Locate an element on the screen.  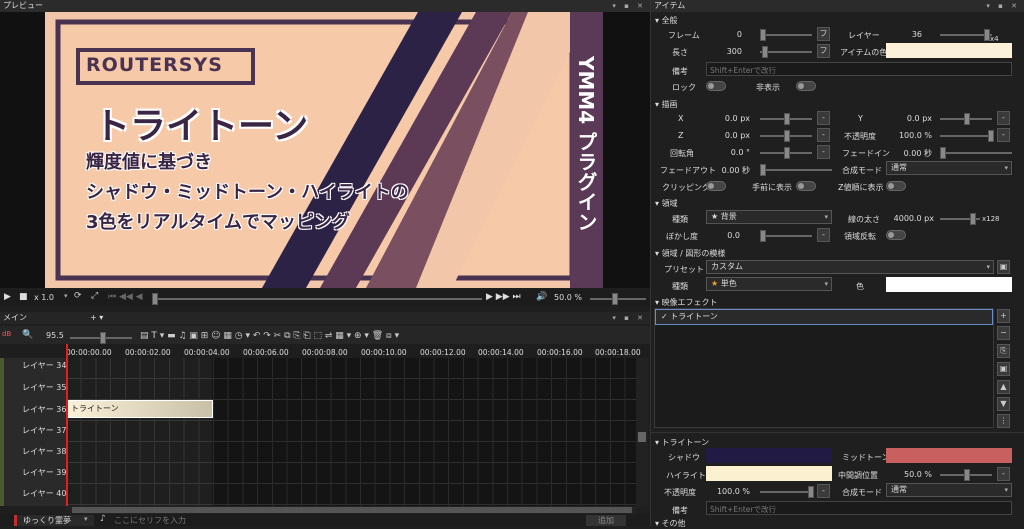
add-button: 追加 is located at coordinates (606, 520).